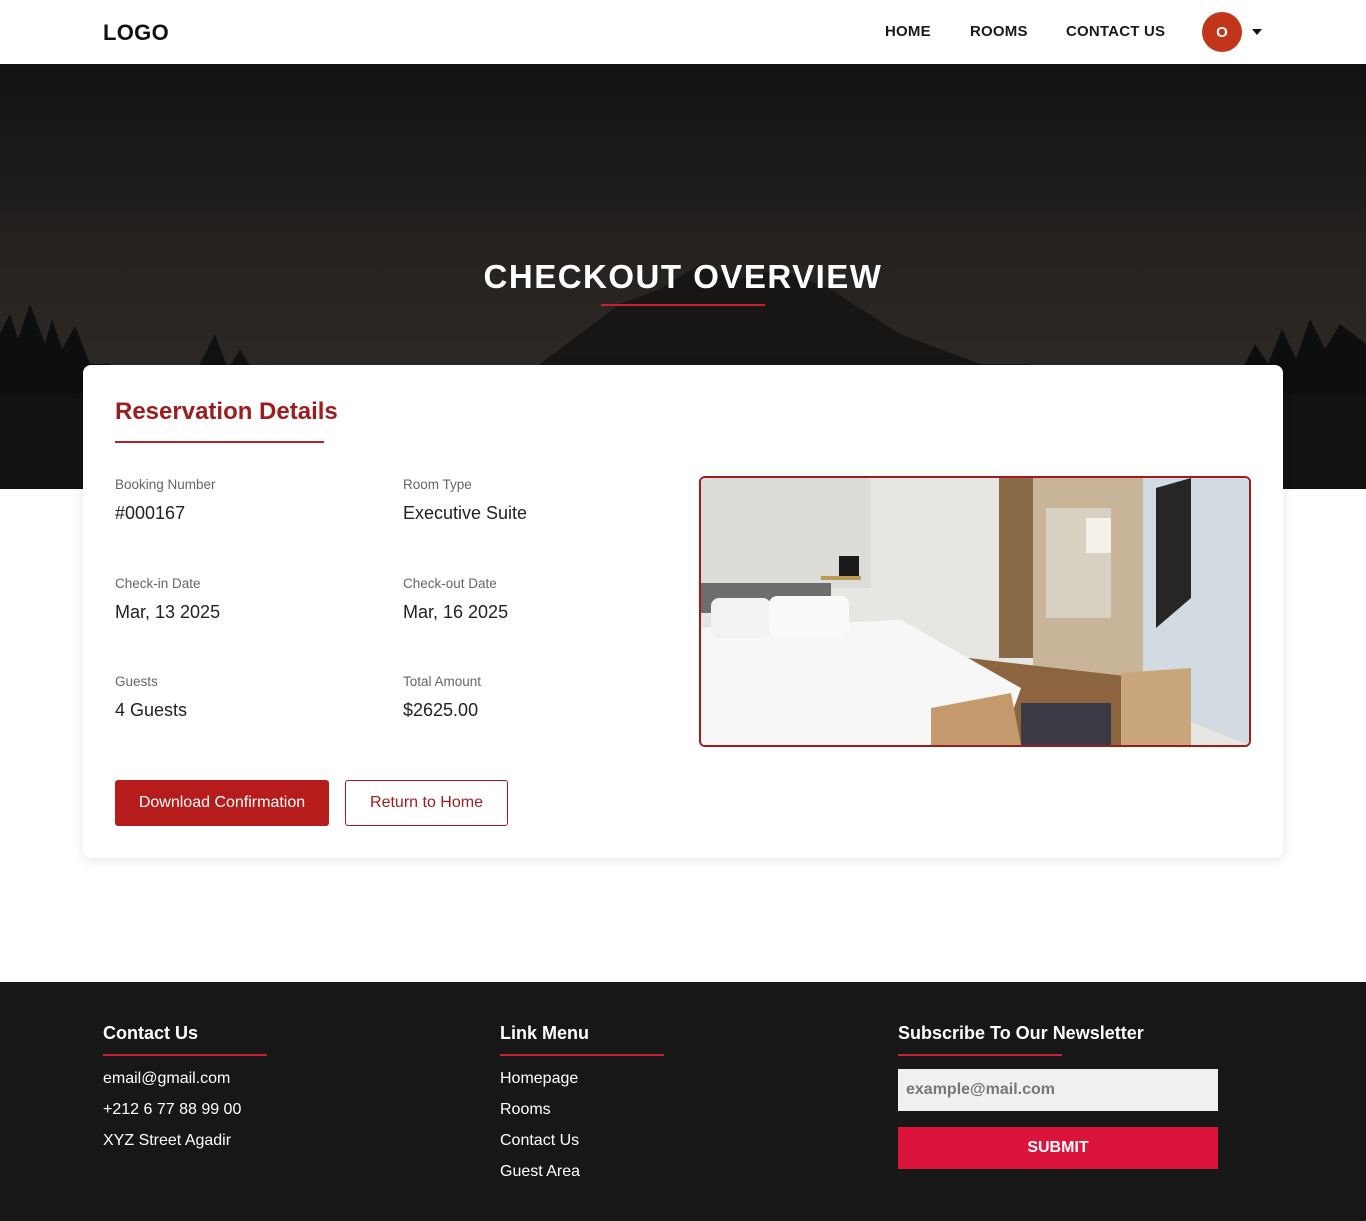 Image resolution: width=1366 pixels, height=1221 pixels. Describe the element at coordinates (1058, 1148) in the screenshot. I see `newsletter-submit-button: SUBMIT` at that location.